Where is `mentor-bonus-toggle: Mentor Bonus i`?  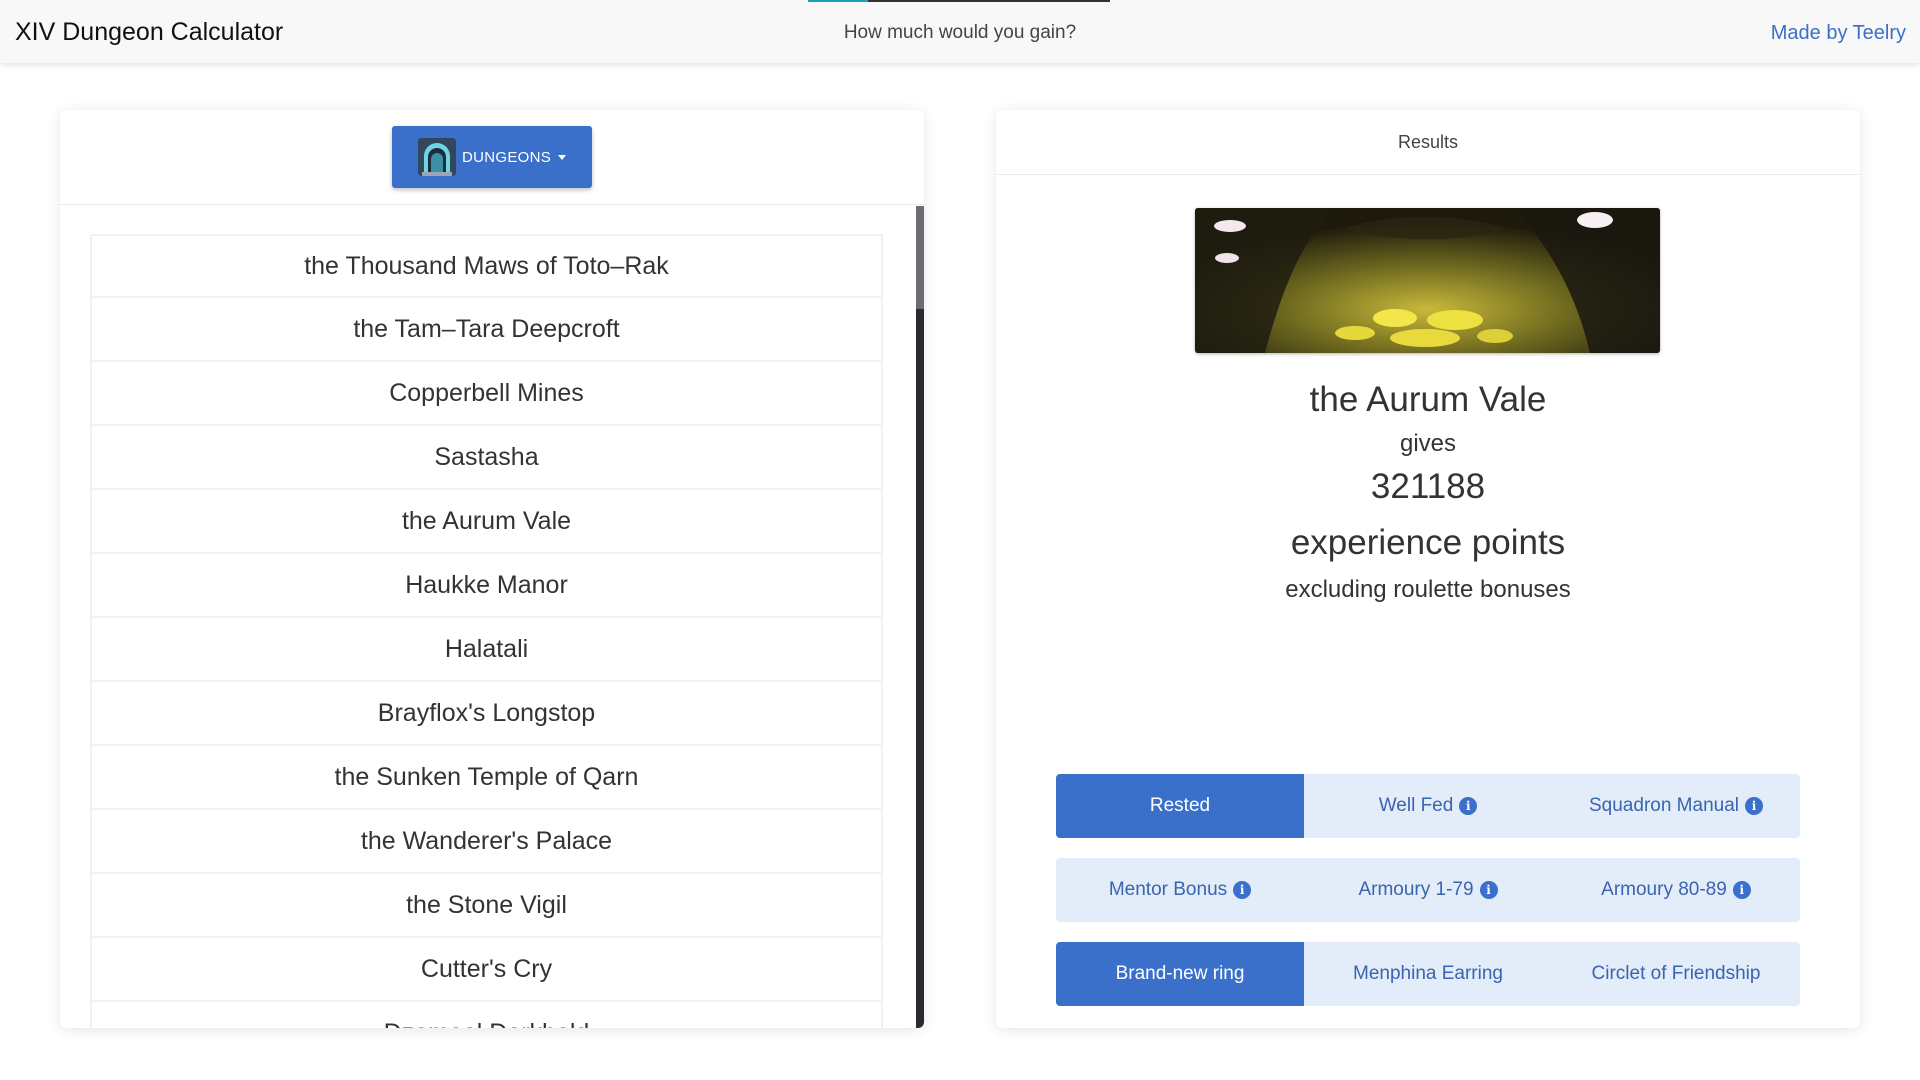 mentor-bonus-toggle: Mentor Bonus i is located at coordinates (1180, 890).